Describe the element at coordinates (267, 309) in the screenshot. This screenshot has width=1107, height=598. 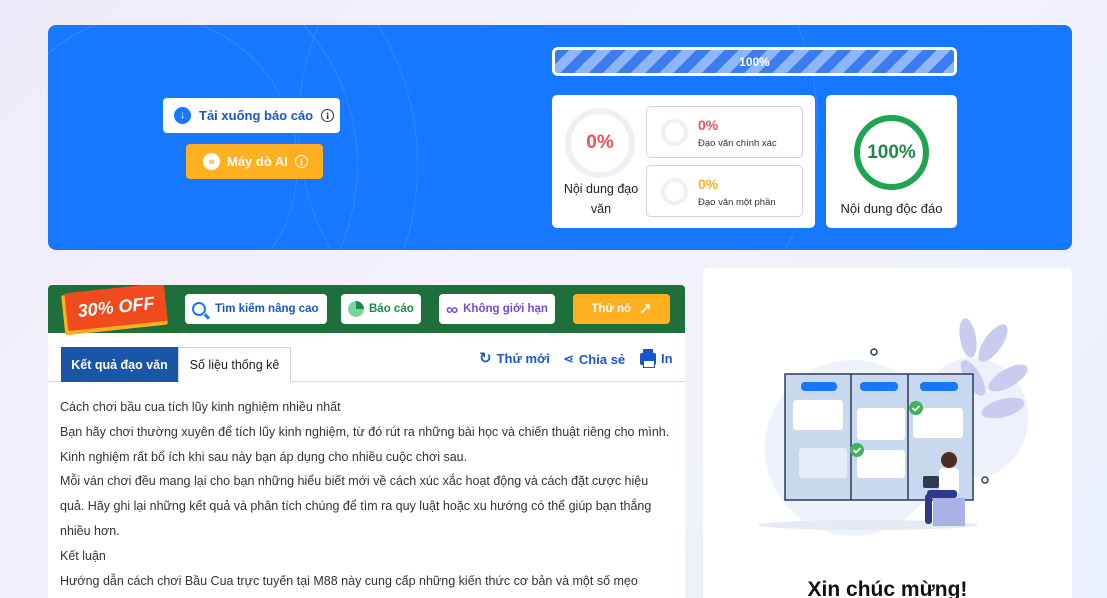
I see `advanced-search-label: Tìm kiếm nâng cao` at that location.